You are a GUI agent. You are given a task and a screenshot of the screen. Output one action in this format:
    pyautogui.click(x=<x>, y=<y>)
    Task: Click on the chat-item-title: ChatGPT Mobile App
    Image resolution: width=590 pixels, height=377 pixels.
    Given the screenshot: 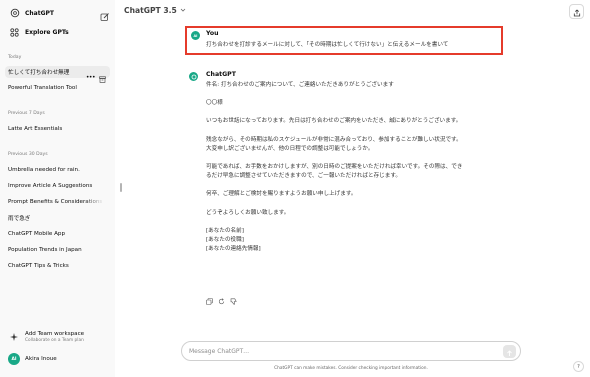 What is the action you would take?
    pyautogui.click(x=37, y=234)
    